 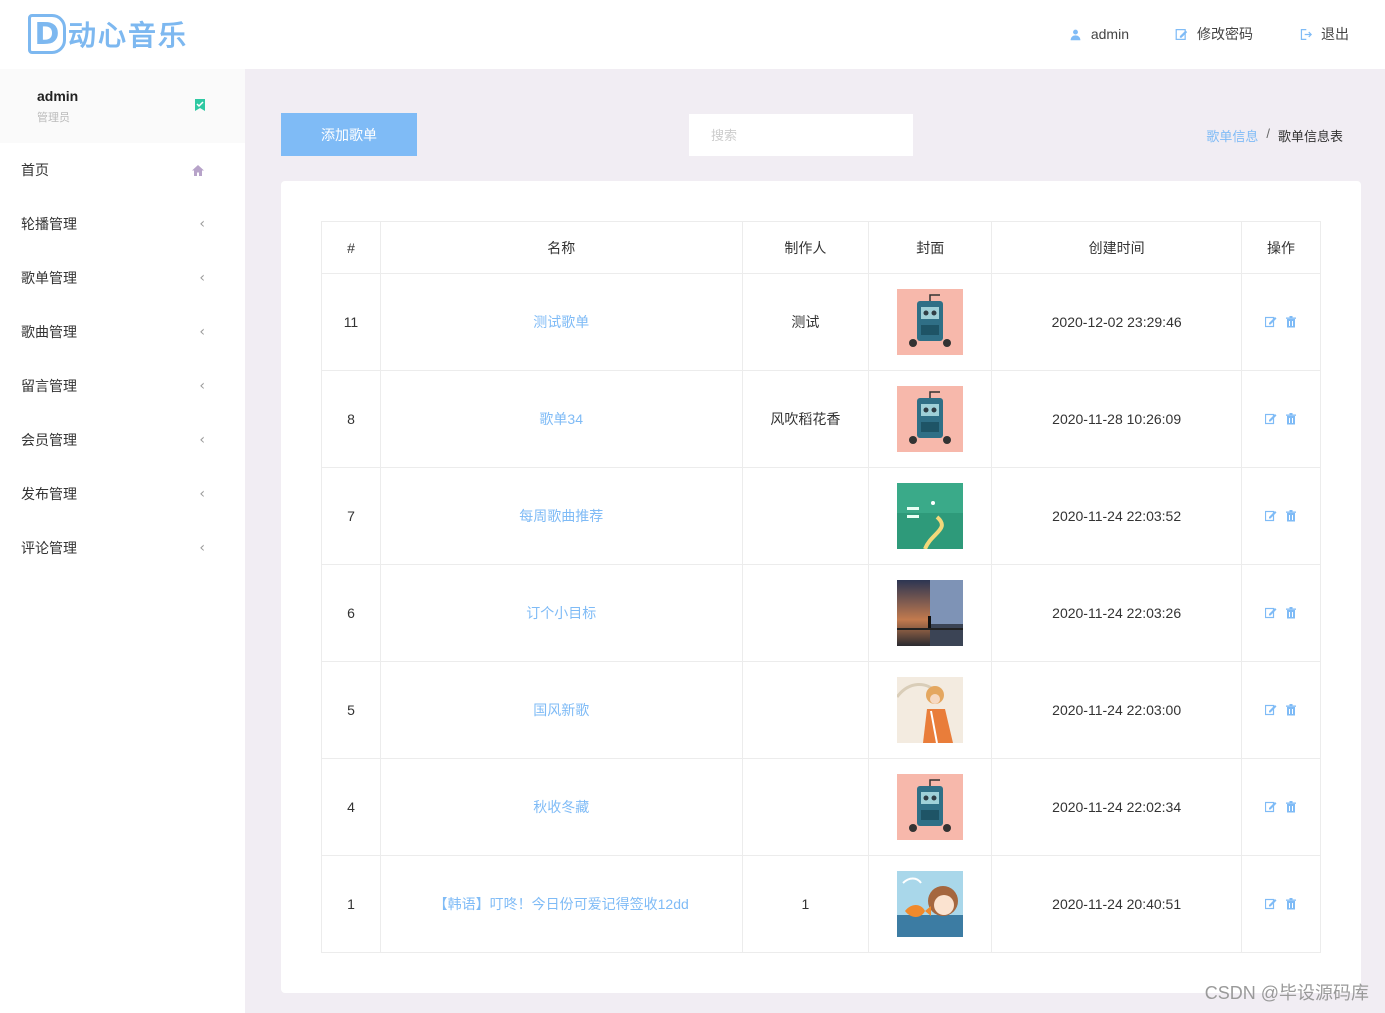 I want to click on cell-maker: 测试, so click(x=805, y=322).